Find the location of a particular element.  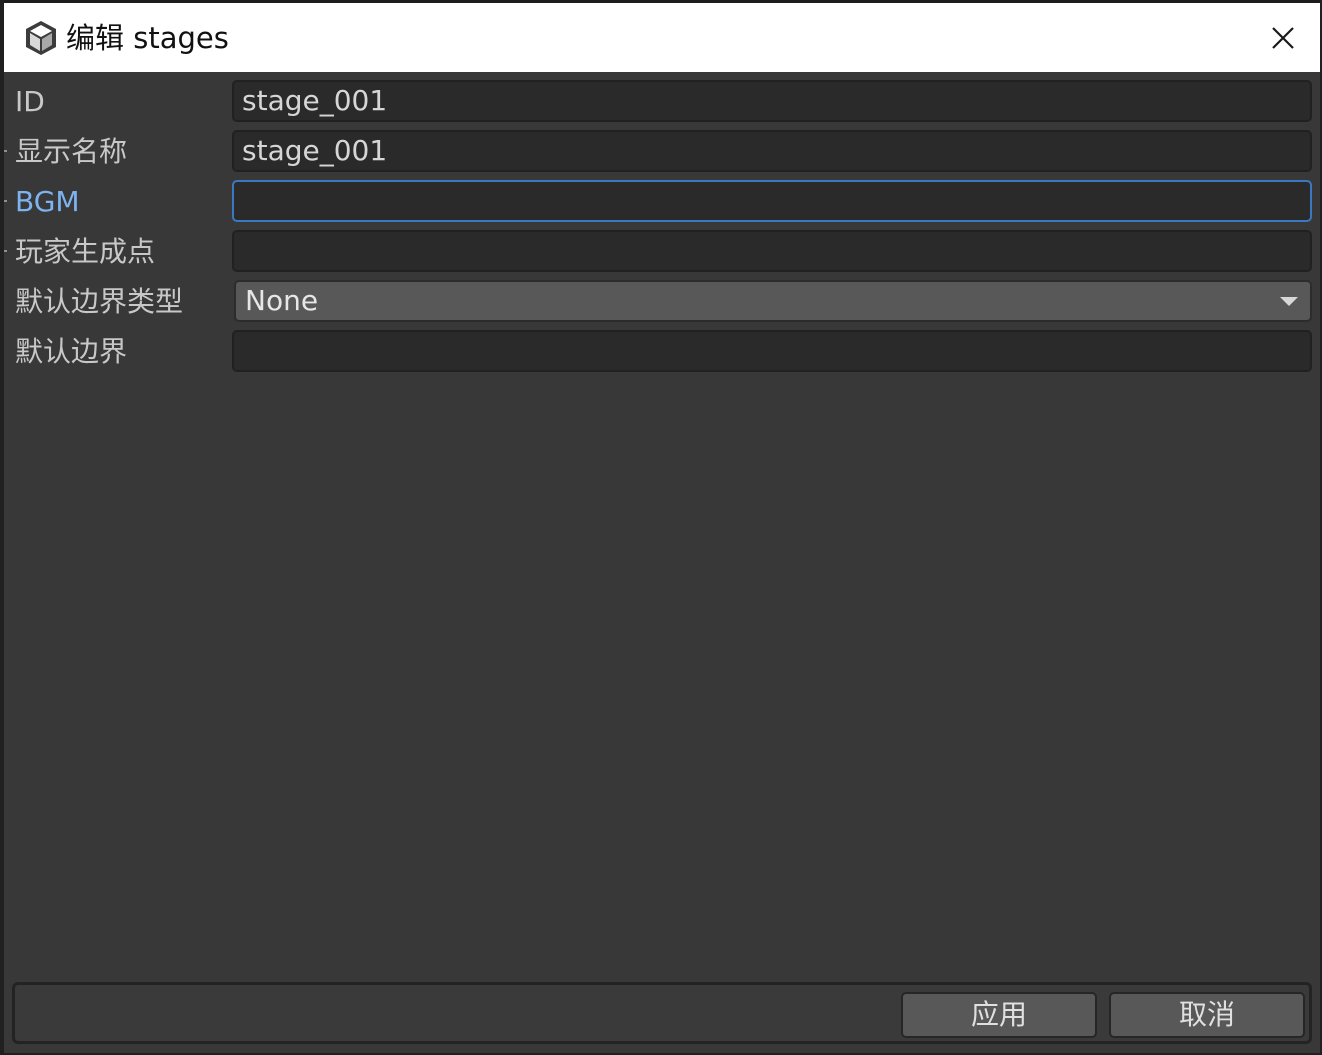

unity-cube-icon is located at coordinates (41, 38).